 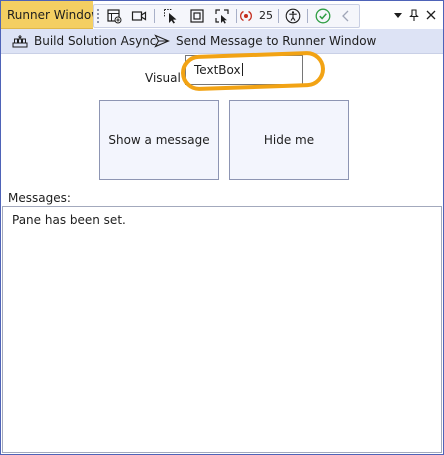 What do you see at coordinates (159, 140) in the screenshot?
I see `show-message-button: Show a message` at bounding box center [159, 140].